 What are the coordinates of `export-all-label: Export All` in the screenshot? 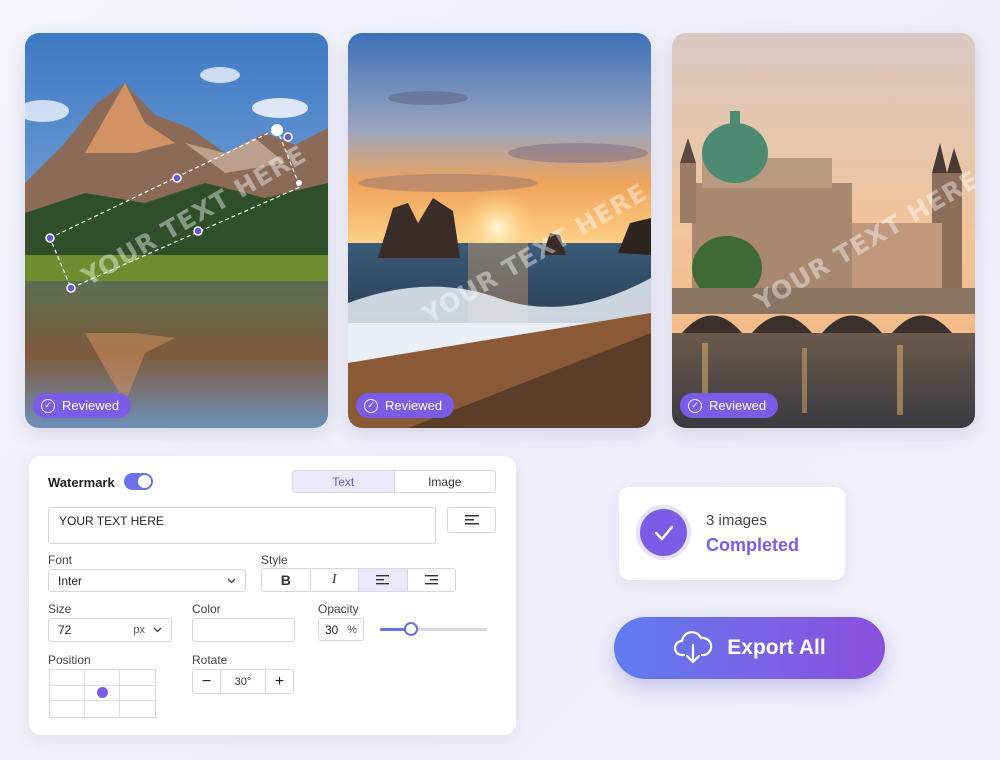 It's located at (776, 647).